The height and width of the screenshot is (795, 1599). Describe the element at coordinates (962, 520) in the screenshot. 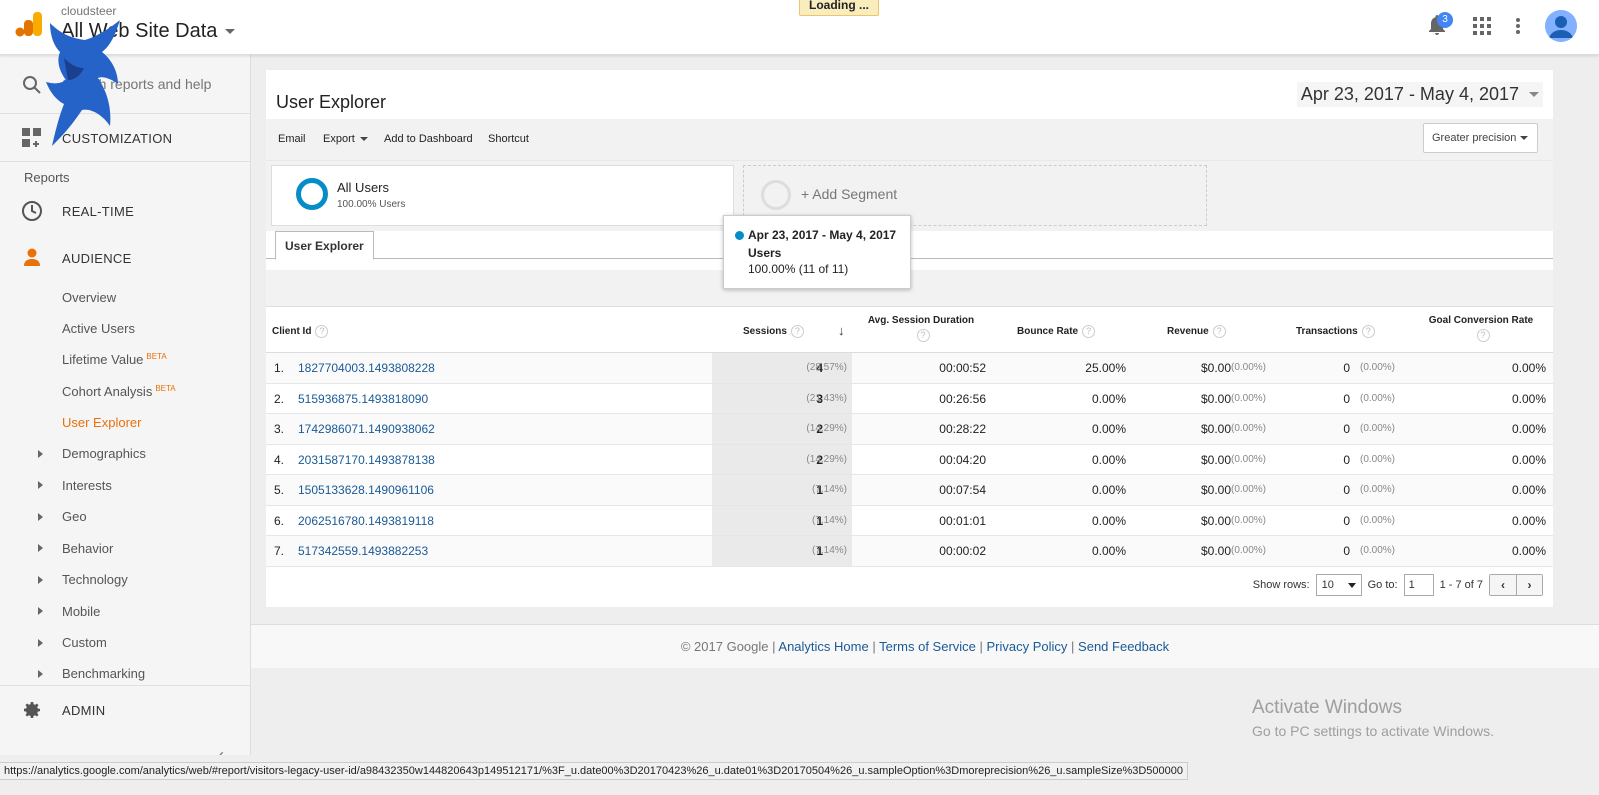

I see `avg-session-duration-value: 00:01:01` at that location.